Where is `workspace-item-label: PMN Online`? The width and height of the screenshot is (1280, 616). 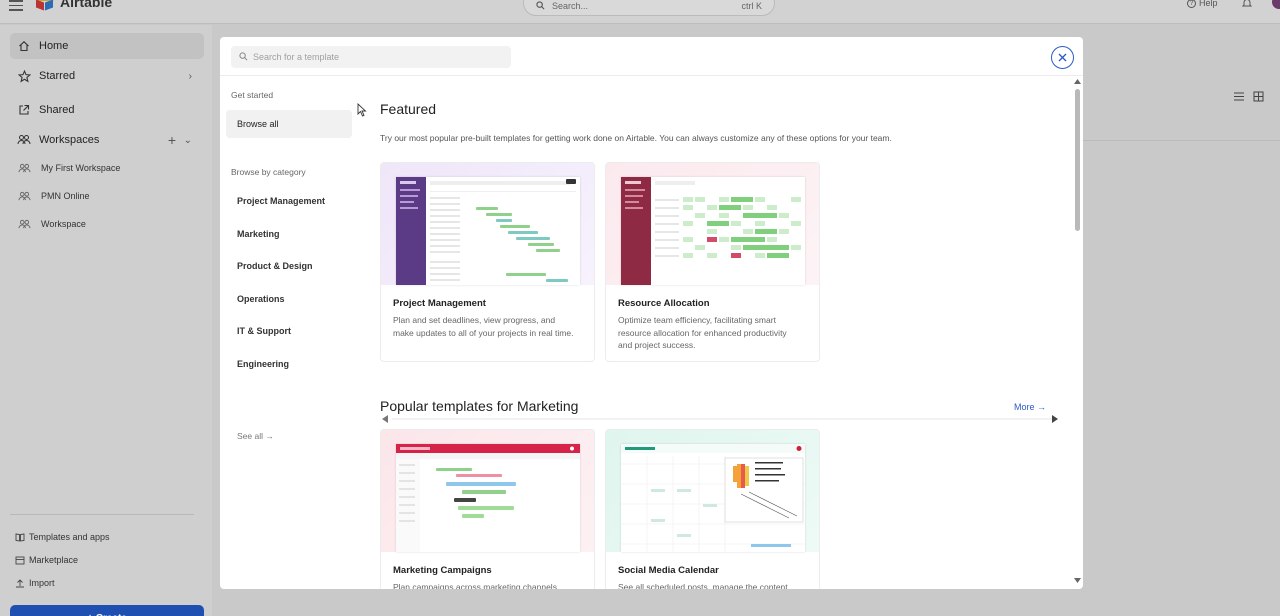 workspace-item-label: PMN Online is located at coordinates (65, 196).